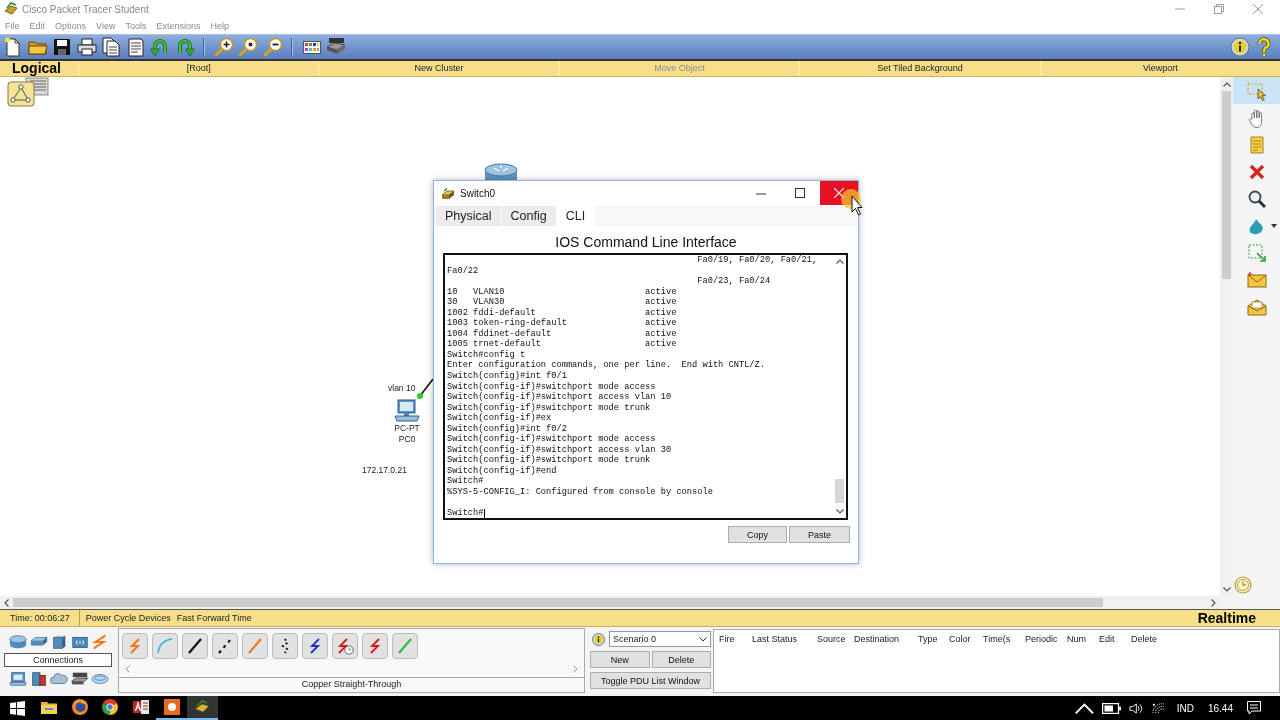 The height and width of the screenshot is (720, 1280). I want to click on magnifier-icon, so click(1256, 198).